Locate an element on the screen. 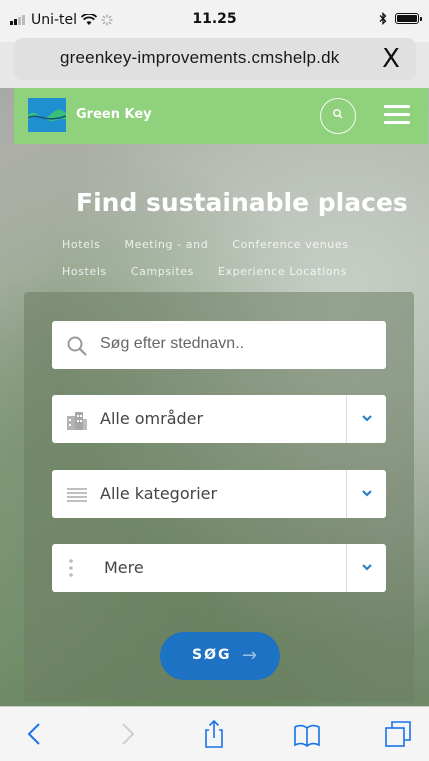  category-link: Hostels is located at coordinates (84, 271).